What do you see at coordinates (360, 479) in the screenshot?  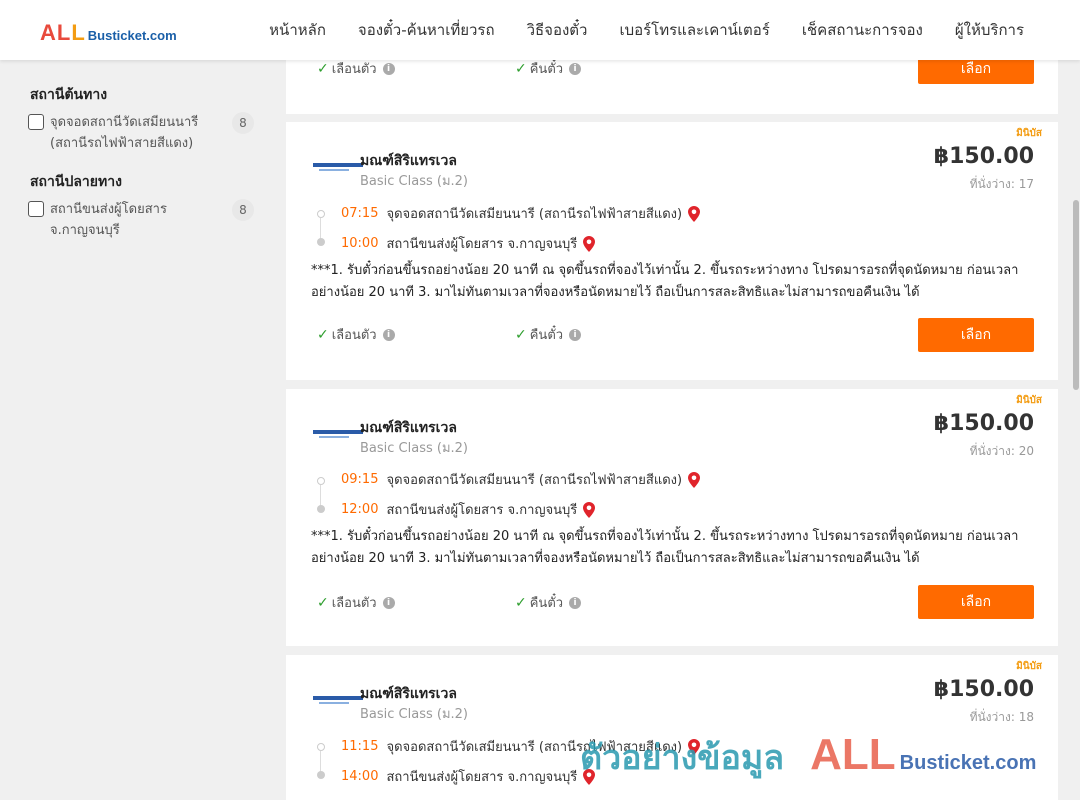 I see `departure-time: 09:15` at bounding box center [360, 479].